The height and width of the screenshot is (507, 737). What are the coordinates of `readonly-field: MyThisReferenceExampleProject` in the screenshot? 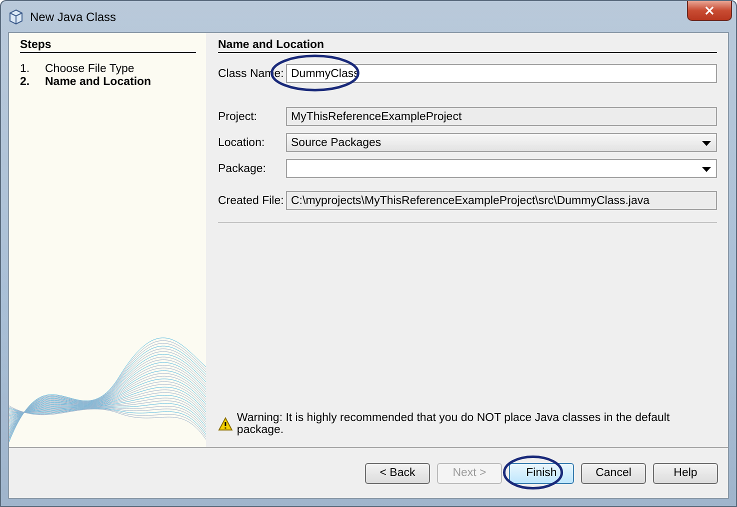 It's located at (501, 116).